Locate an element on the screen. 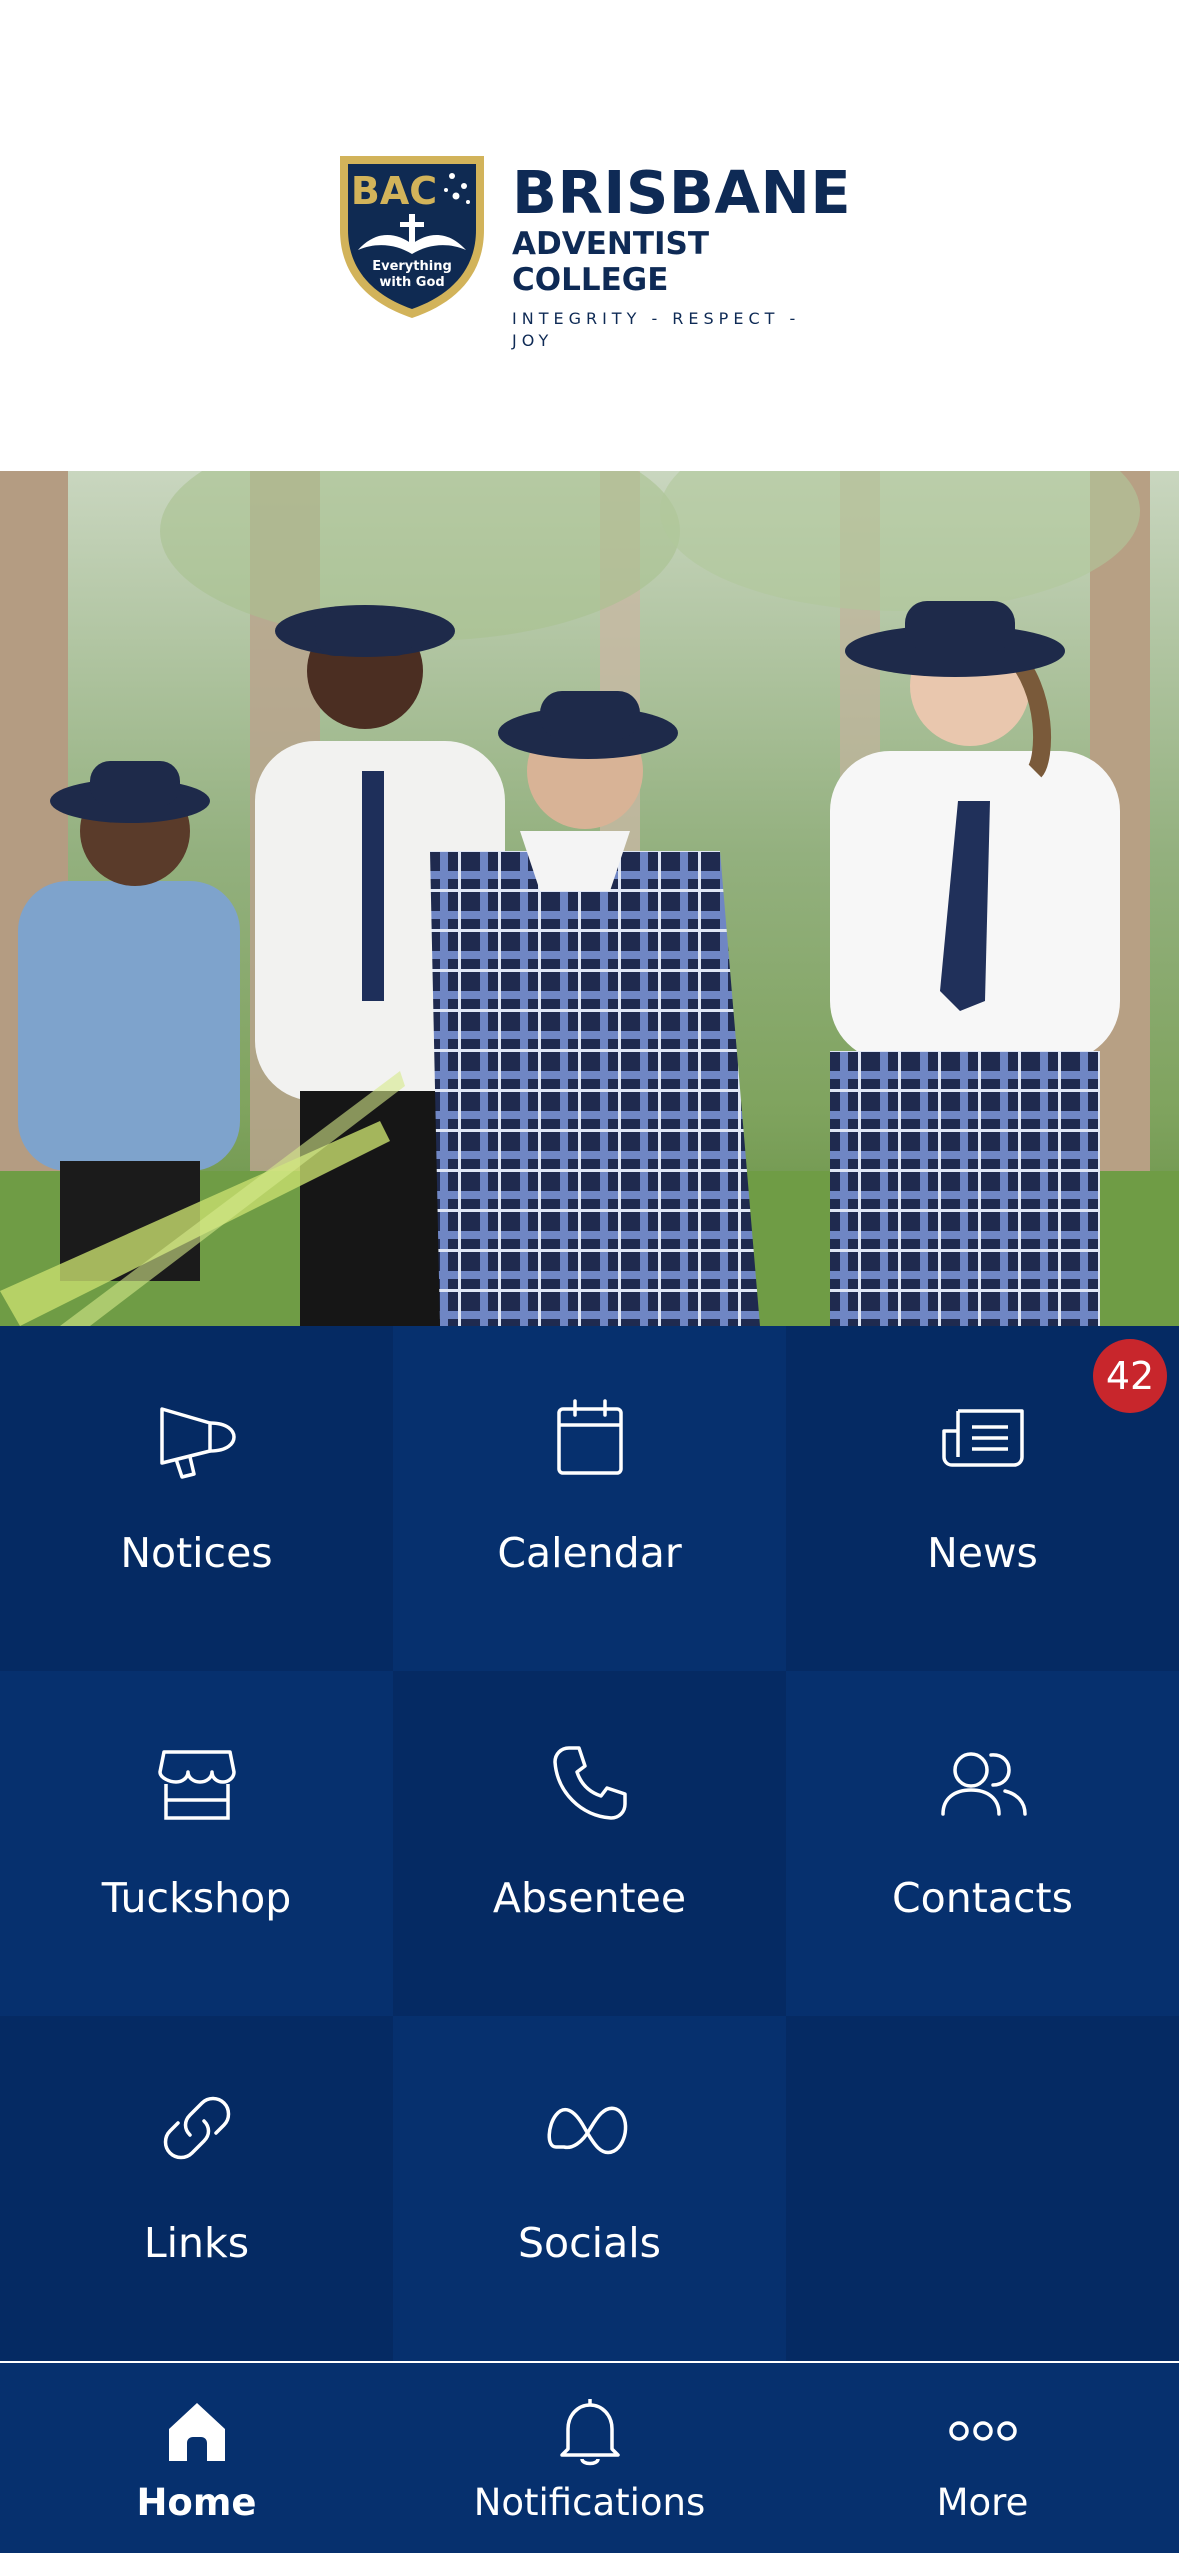 This screenshot has height=2553, width=1179. bottom-tab-bar: Home Notifications More is located at coordinates (589, 2458).